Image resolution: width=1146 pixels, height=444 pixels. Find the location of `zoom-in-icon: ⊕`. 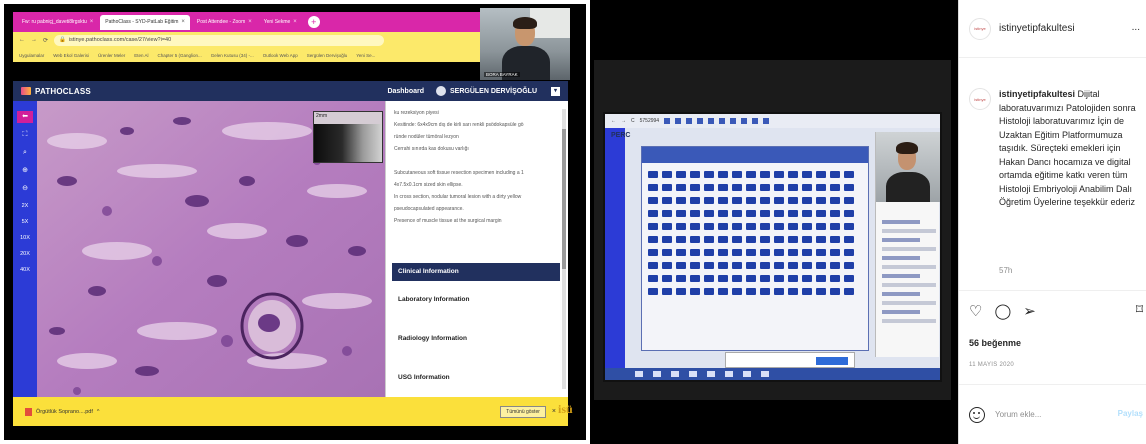

zoom-in-icon: ⊕ is located at coordinates (25, 171).